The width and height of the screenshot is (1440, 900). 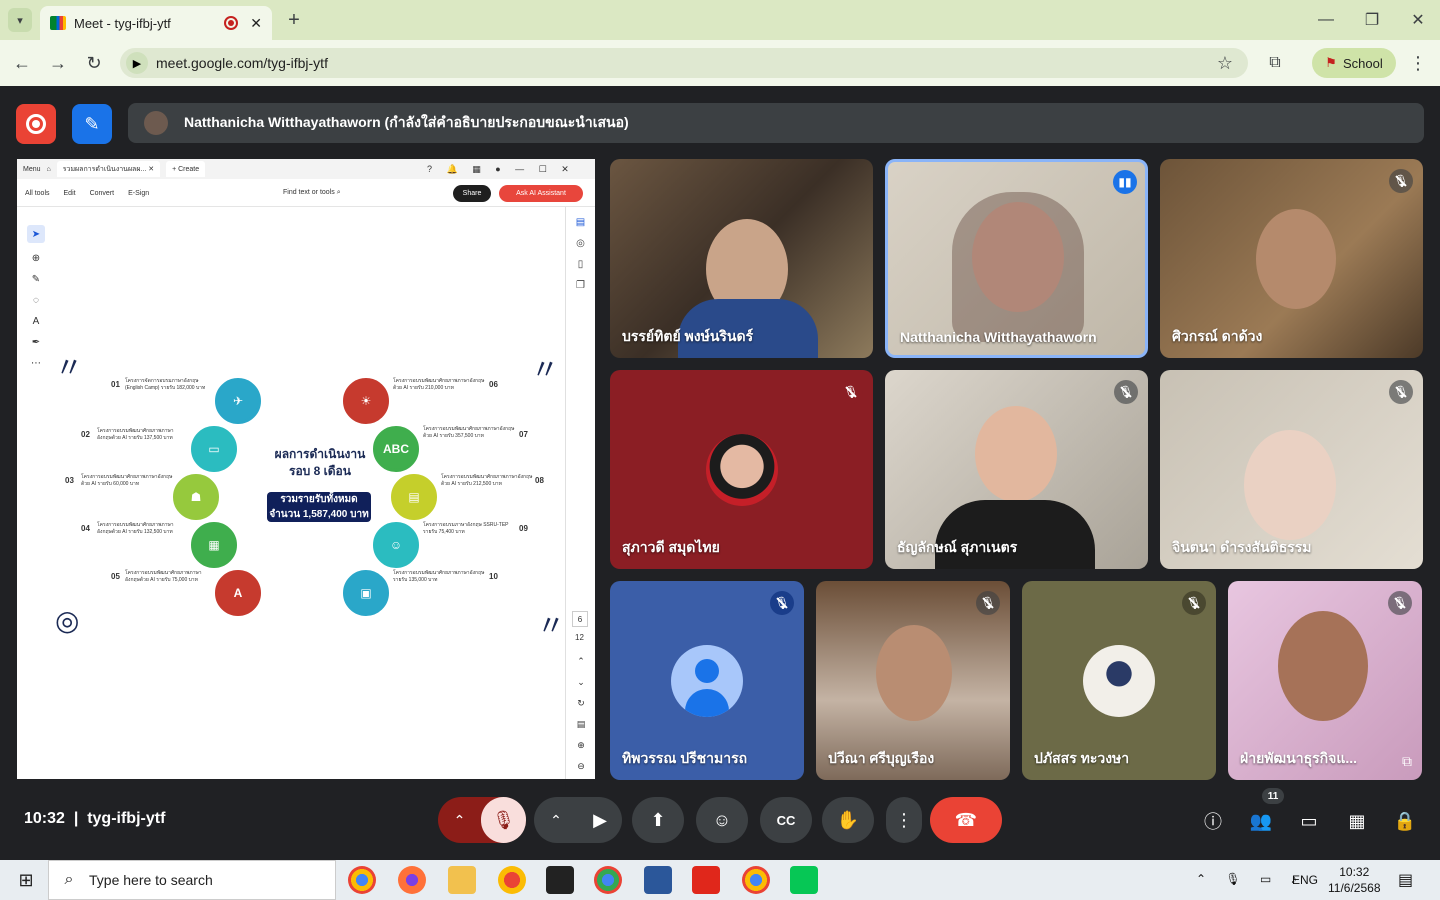 I want to click on mic-options-chevron-icon: ⌃, so click(x=459, y=820).